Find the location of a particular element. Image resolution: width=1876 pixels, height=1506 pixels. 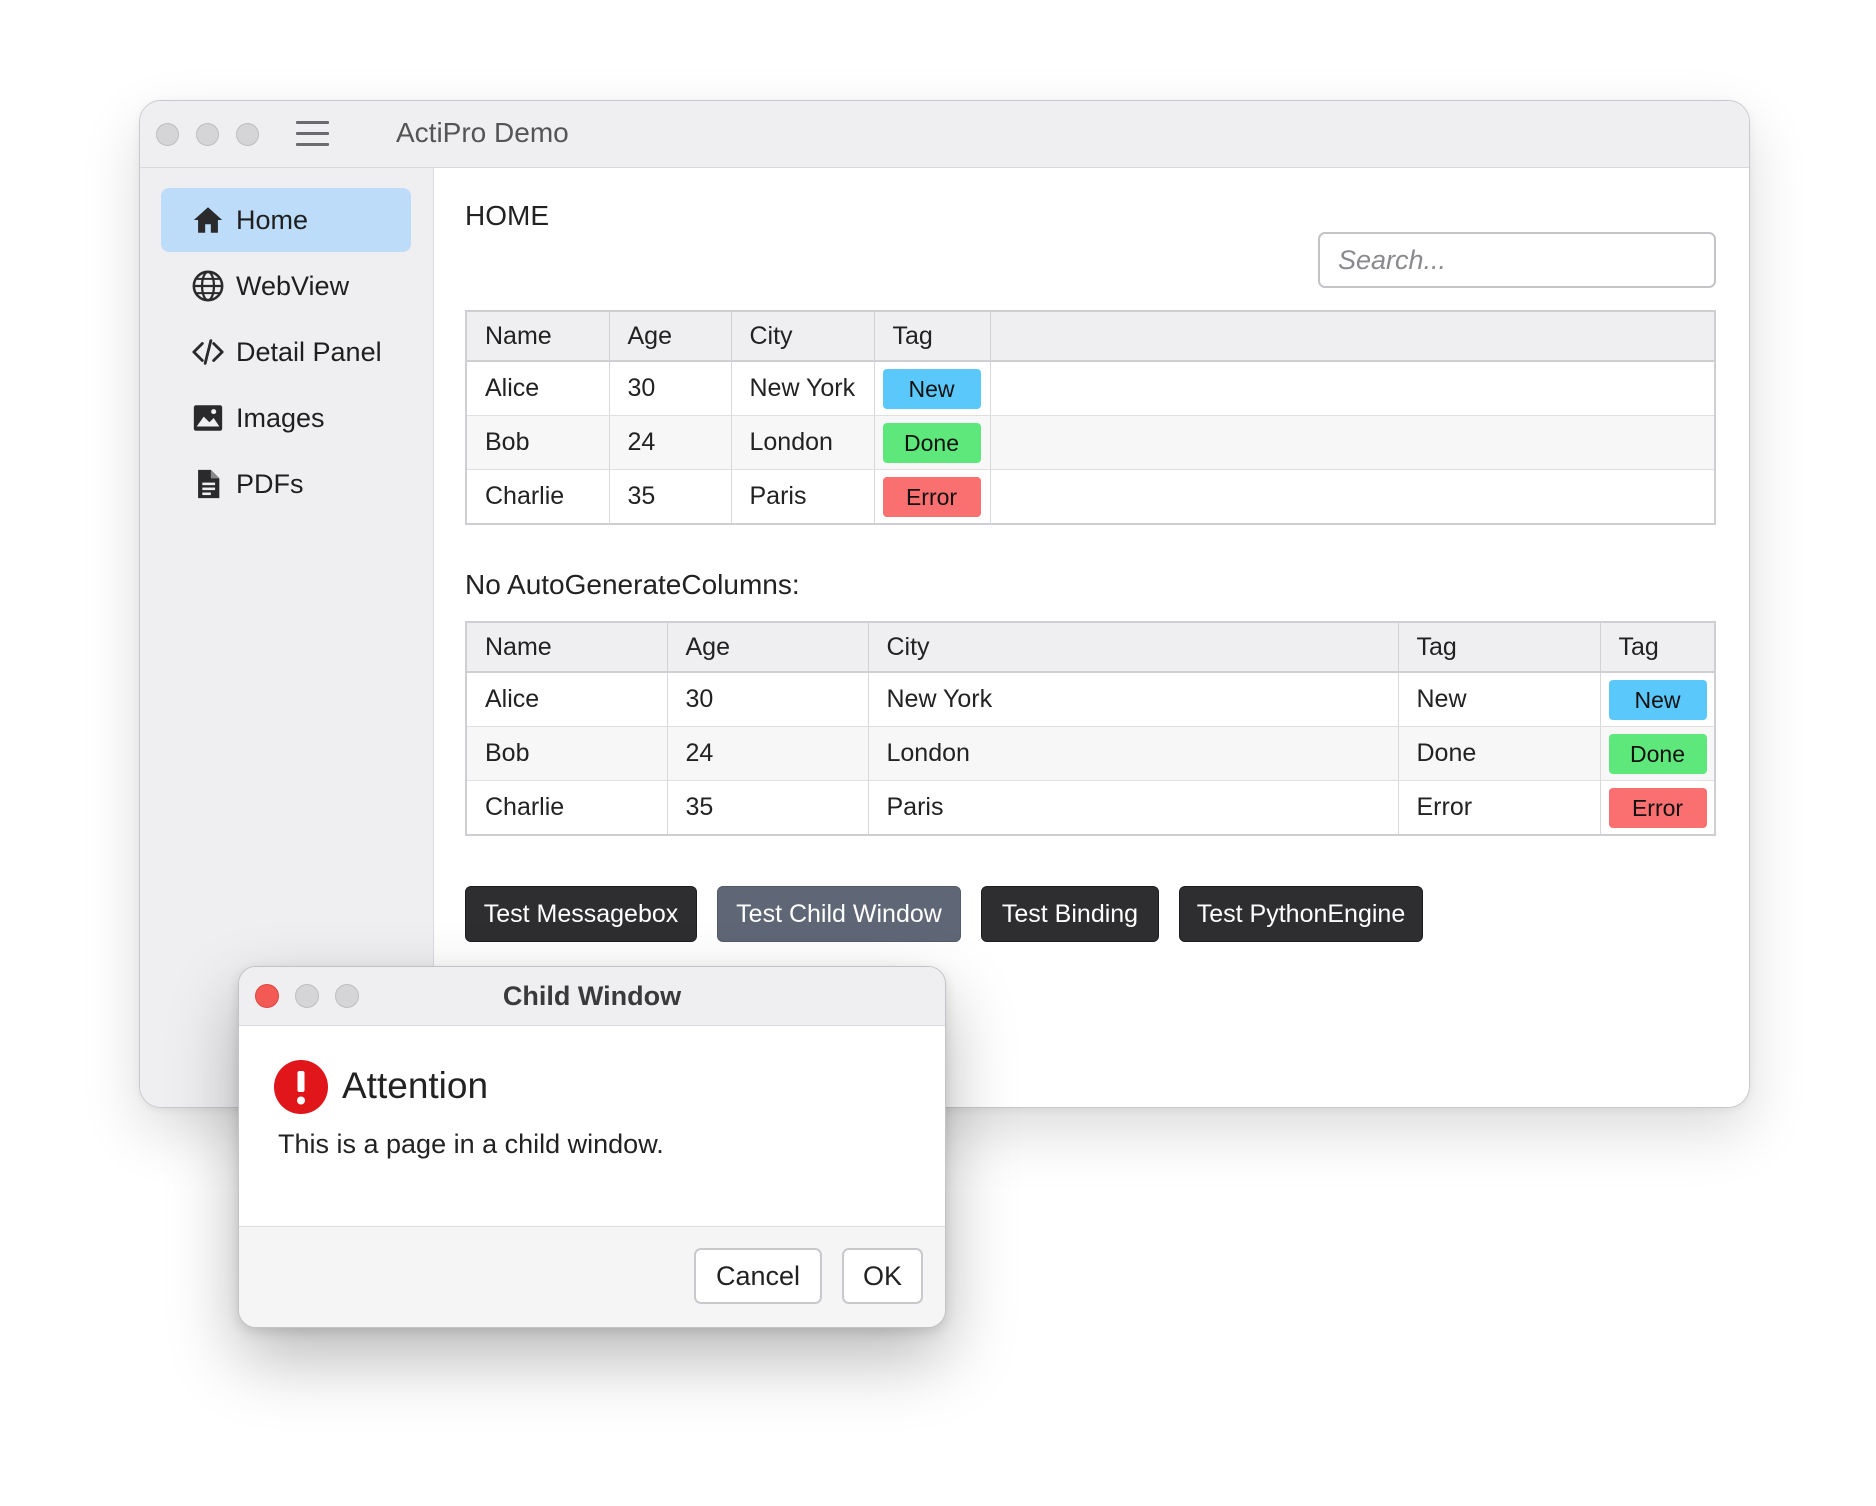

table-header-row: Name Age City Tag Tag is located at coordinates (1091, 647).